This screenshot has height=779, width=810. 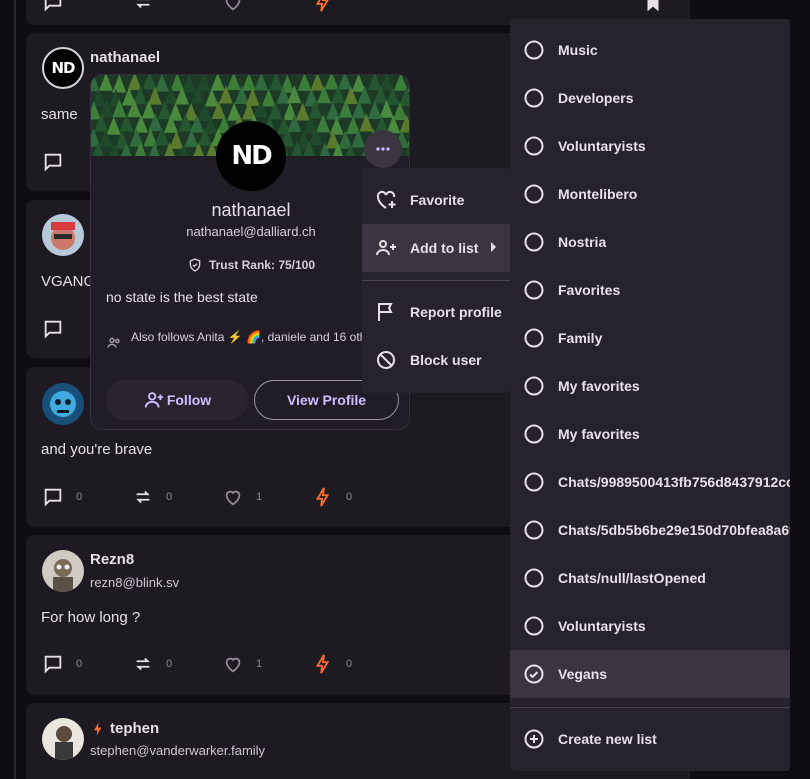 What do you see at coordinates (177, 400) in the screenshot?
I see `follow-button: Follow` at bounding box center [177, 400].